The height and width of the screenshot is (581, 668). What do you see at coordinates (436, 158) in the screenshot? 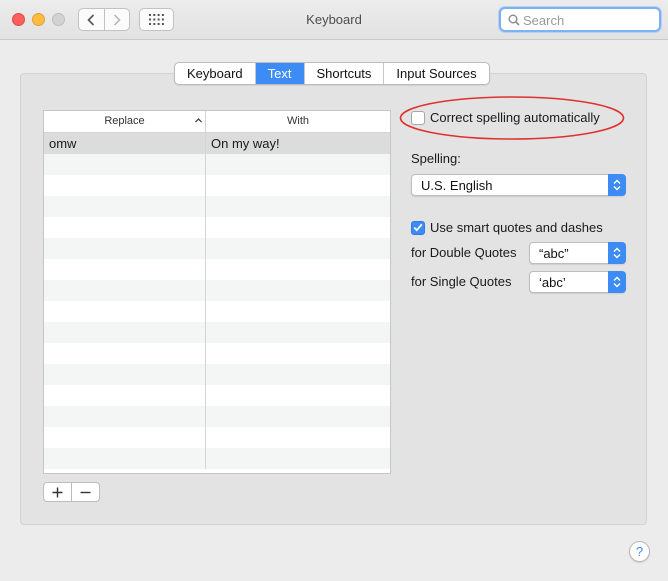
I see `spelling-label: Spelling:` at bounding box center [436, 158].